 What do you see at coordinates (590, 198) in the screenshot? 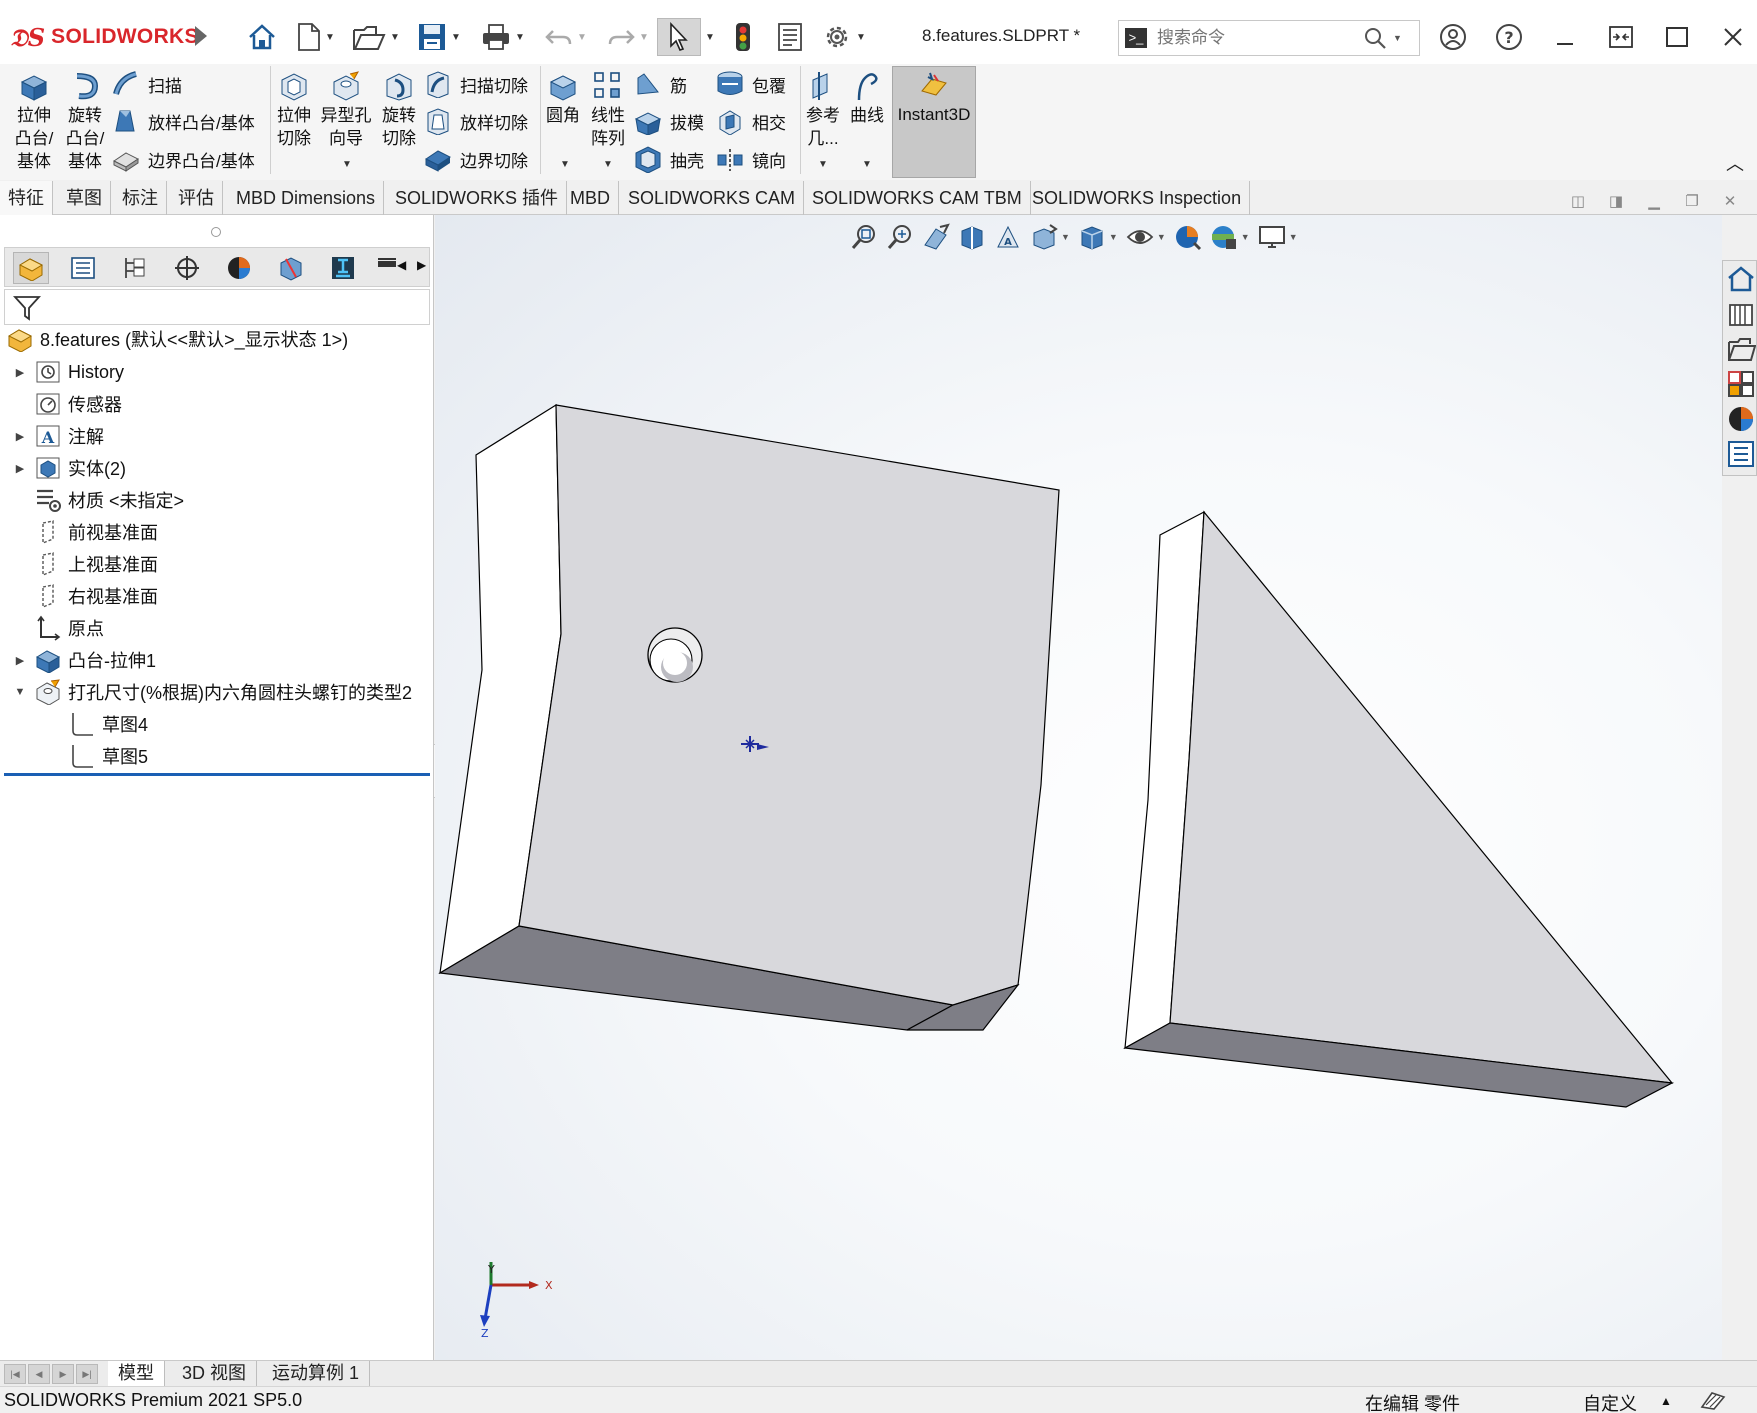
I see `tab-mbd: MBD` at bounding box center [590, 198].